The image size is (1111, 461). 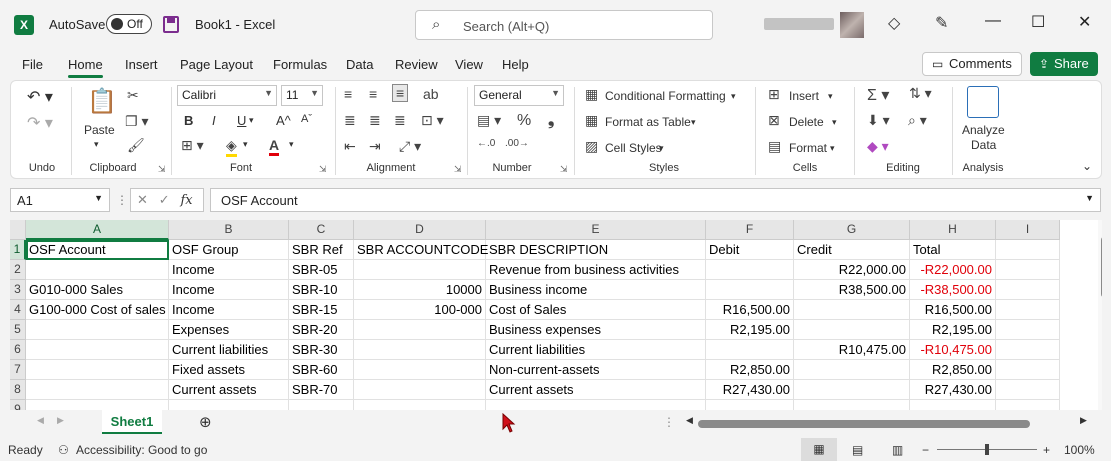 What do you see at coordinates (799, 24) in the screenshot?
I see `account-name` at bounding box center [799, 24].